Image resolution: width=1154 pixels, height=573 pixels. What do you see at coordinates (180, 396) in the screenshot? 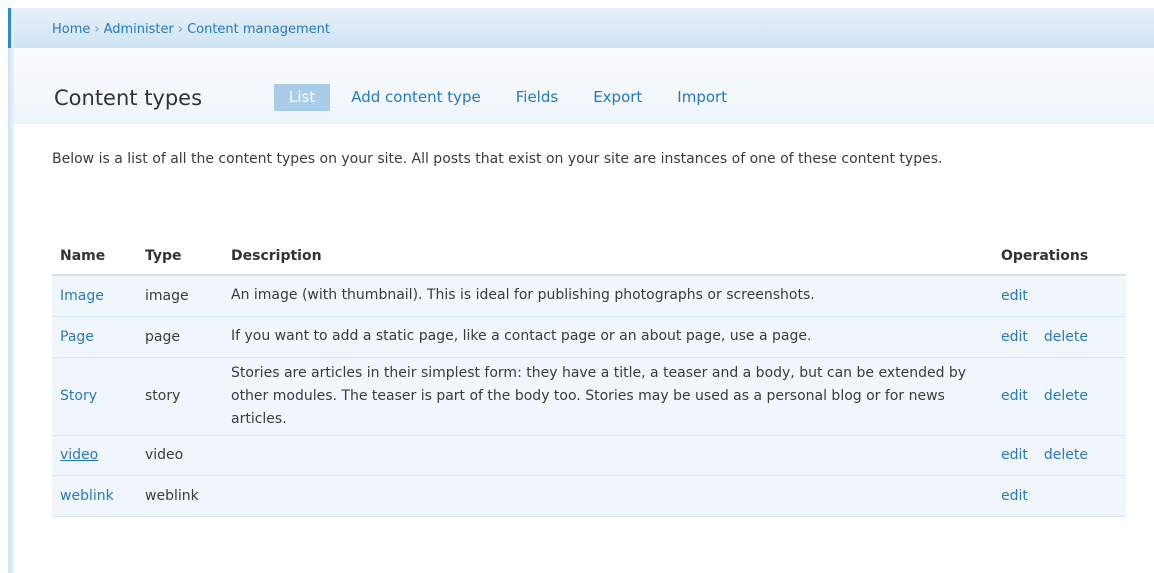
I see `content-type-machine-name: story` at bounding box center [180, 396].